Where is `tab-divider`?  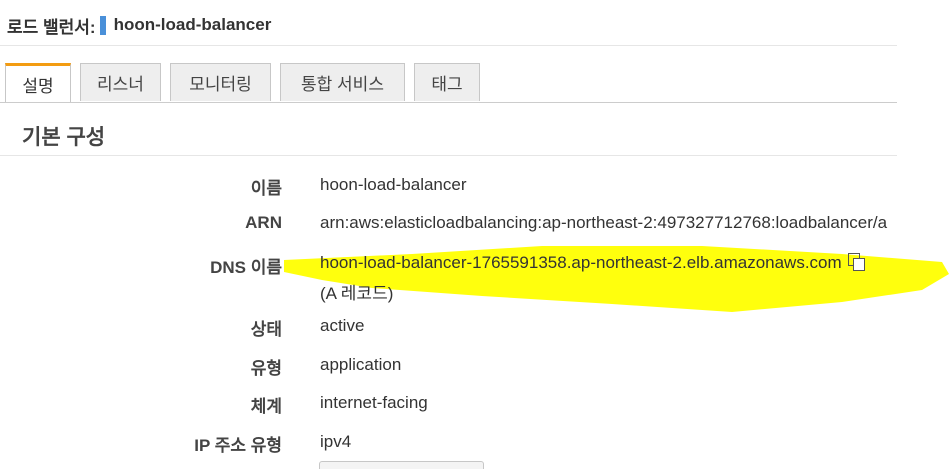 tab-divider is located at coordinates (448, 102).